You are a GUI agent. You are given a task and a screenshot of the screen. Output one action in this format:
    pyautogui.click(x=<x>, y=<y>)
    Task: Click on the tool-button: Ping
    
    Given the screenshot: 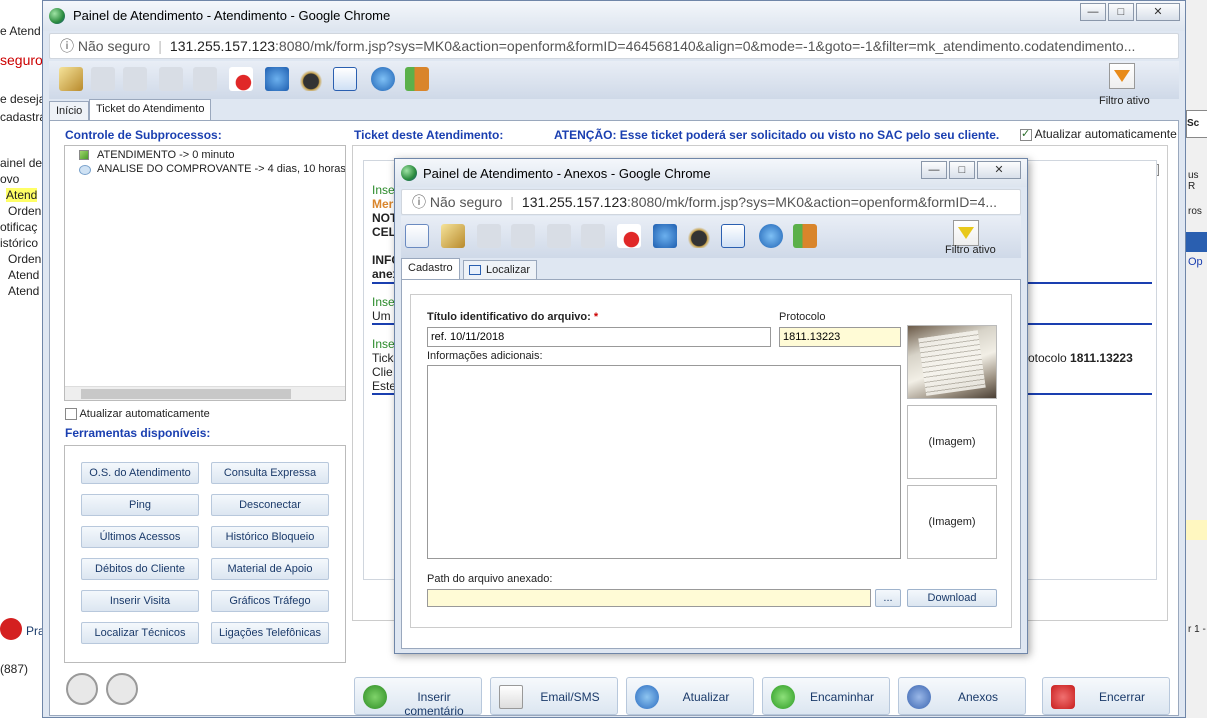 What is the action you would take?
    pyautogui.click(x=140, y=505)
    